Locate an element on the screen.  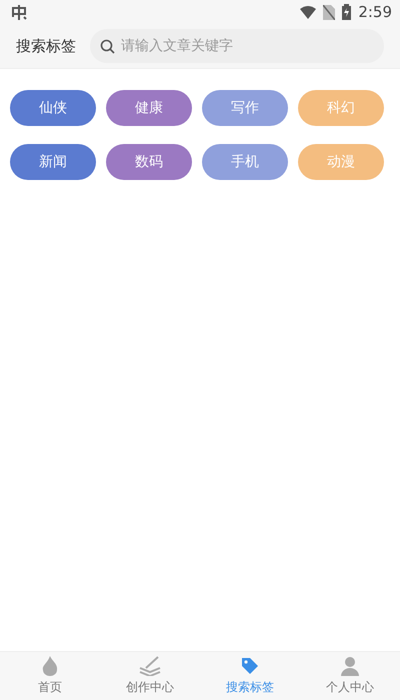
book-pen-icon is located at coordinates (150, 666).